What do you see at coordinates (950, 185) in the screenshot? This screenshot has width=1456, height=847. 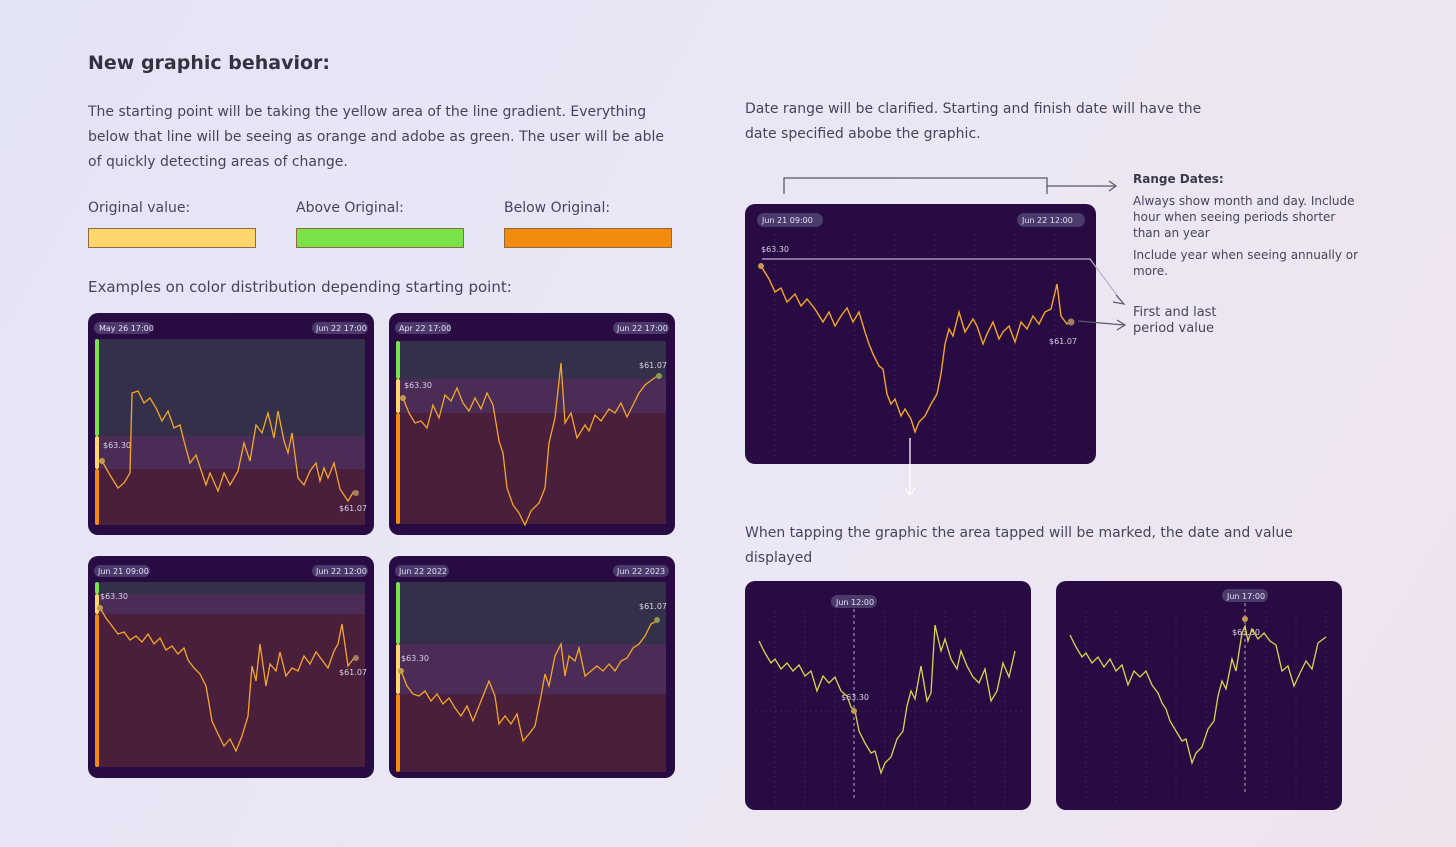 I see `range-bracket-connector` at bounding box center [950, 185].